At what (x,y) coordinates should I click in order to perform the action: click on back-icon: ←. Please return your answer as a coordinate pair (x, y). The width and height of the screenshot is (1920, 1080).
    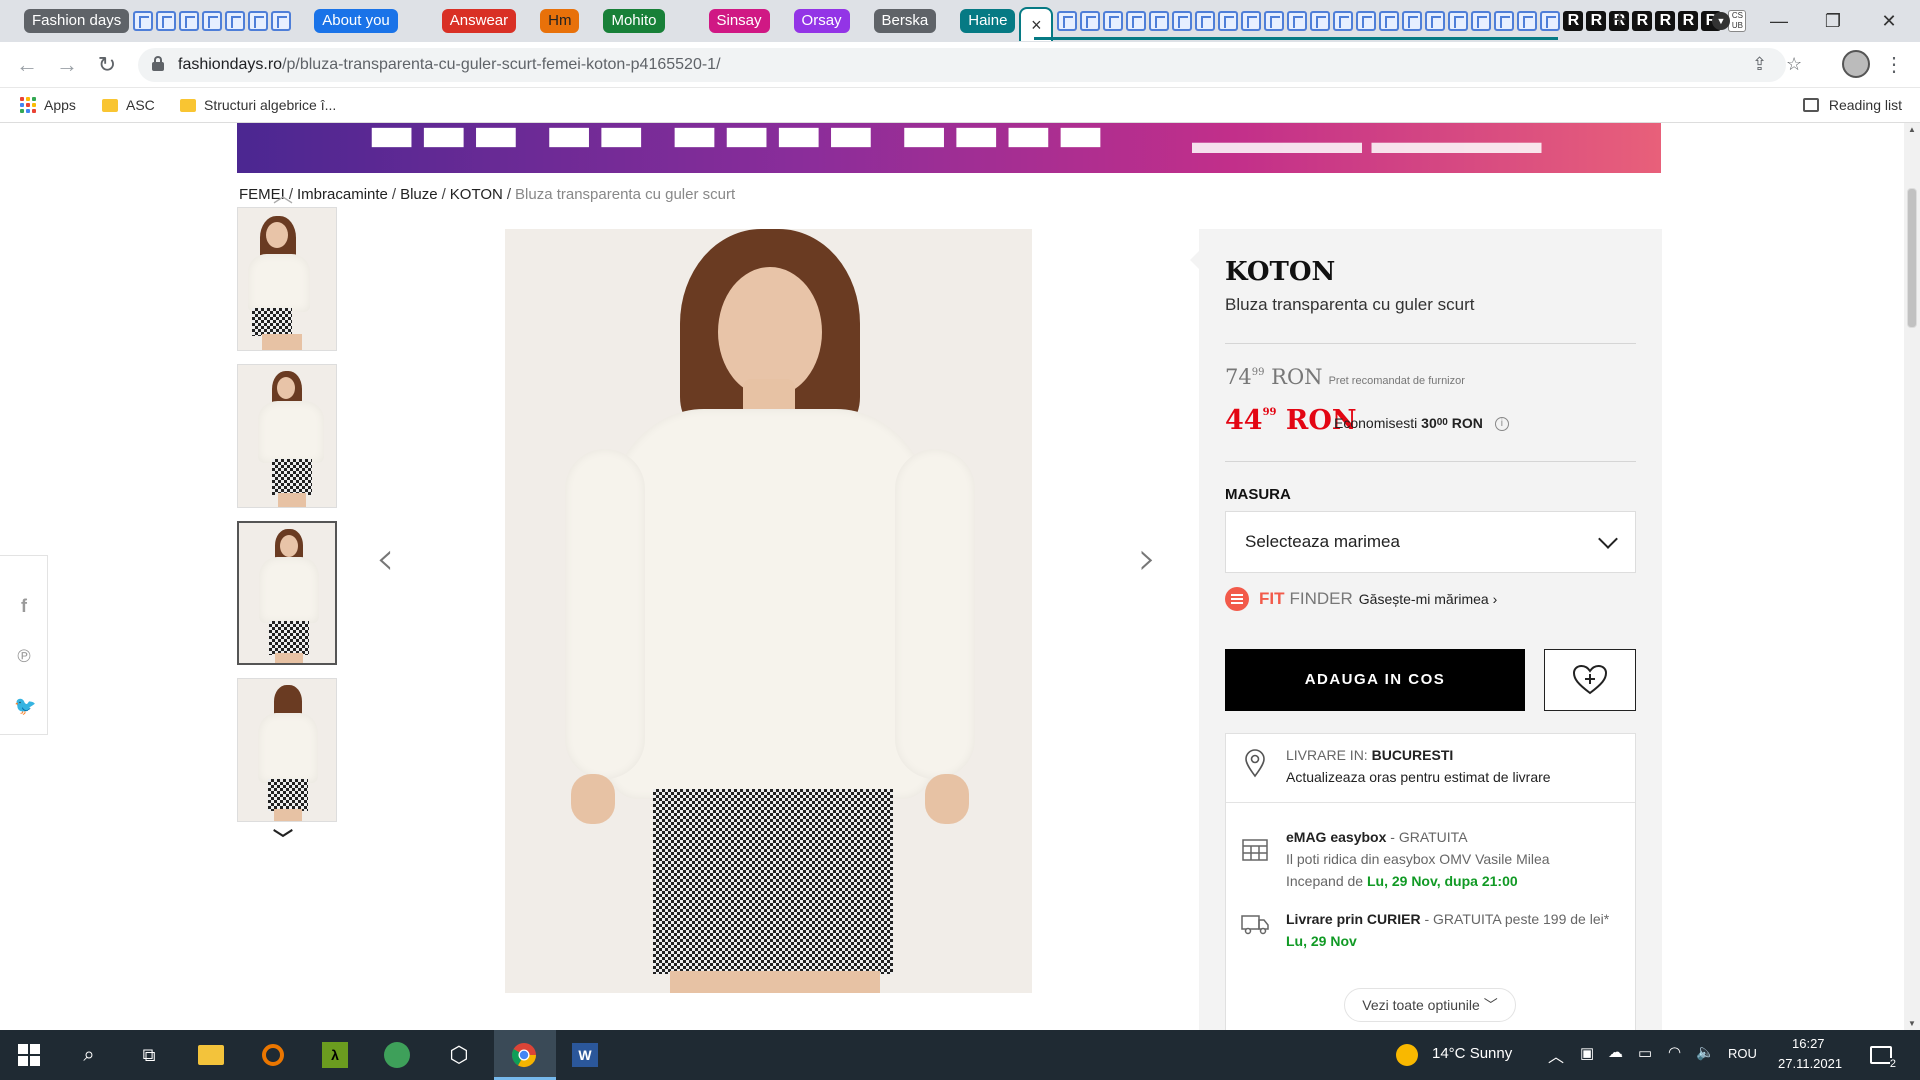
    Looking at the image, I should click on (27, 65).